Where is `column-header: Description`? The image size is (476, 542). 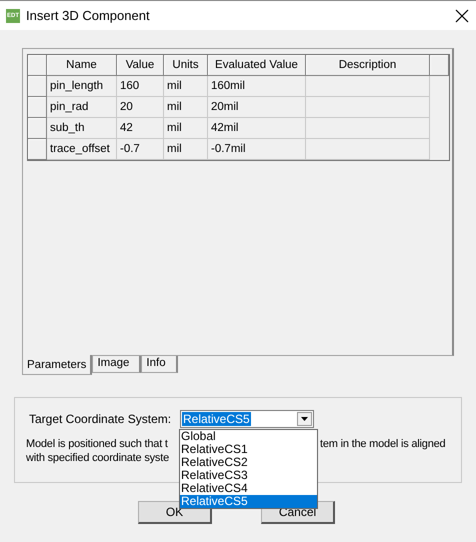 column-header: Description is located at coordinates (368, 65).